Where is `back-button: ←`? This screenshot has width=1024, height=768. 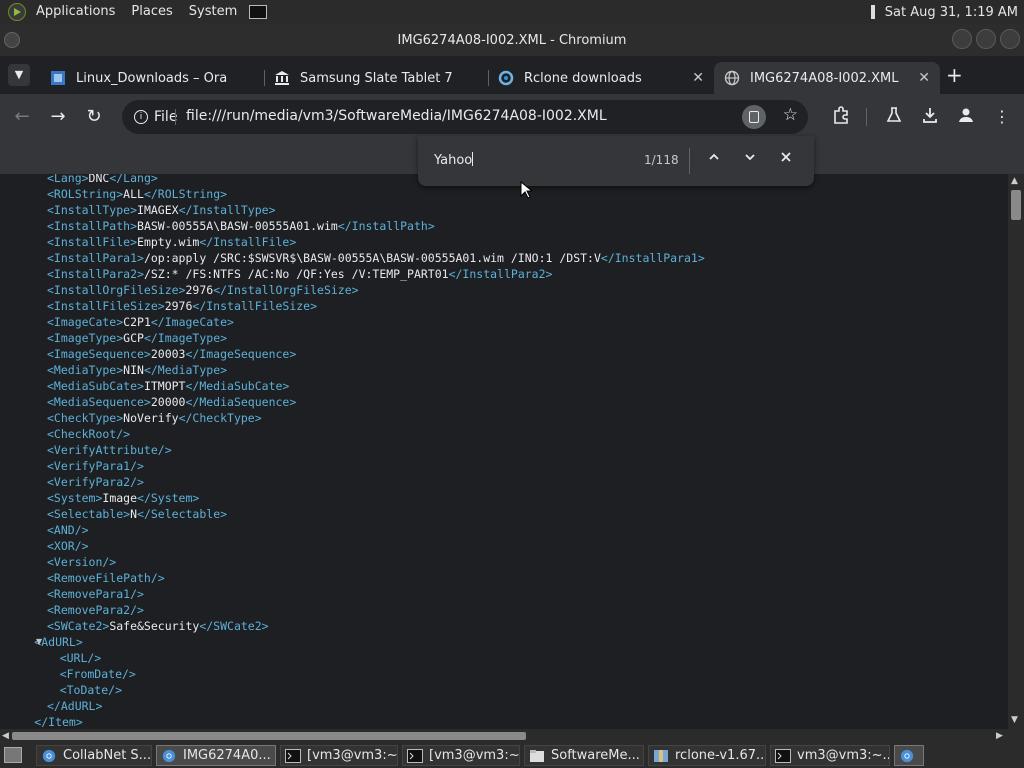 back-button: ← is located at coordinates (22, 117).